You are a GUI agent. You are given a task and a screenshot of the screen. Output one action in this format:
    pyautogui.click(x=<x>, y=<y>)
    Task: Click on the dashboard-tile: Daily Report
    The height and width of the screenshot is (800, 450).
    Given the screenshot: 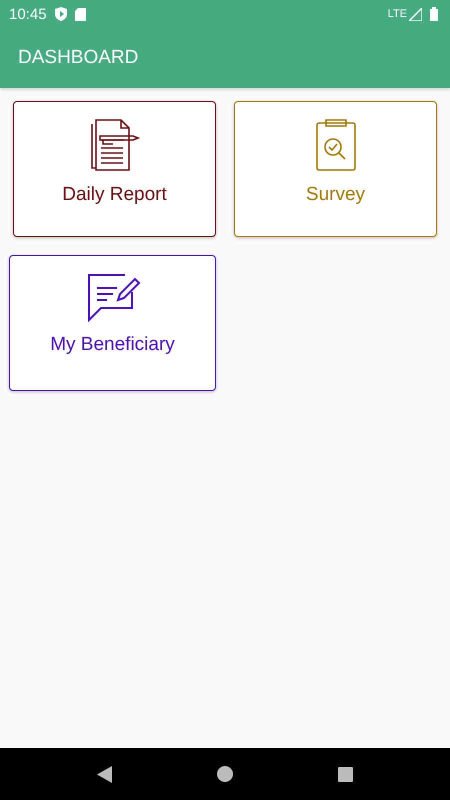 What is the action you would take?
    pyautogui.click(x=114, y=169)
    